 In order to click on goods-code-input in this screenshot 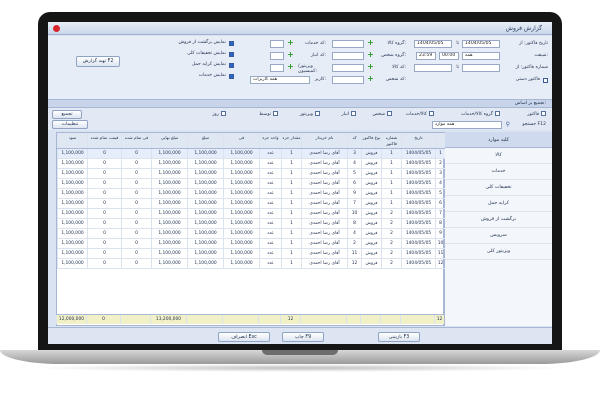, I will do `click(348, 68)`.